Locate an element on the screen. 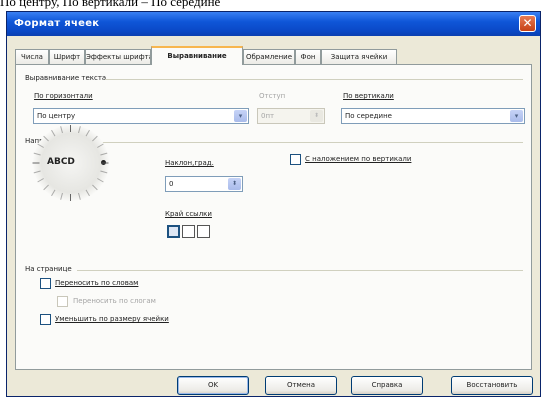 This screenshot has width=545, height=399. edge-inside-icon is located at coordinates (203, 231).